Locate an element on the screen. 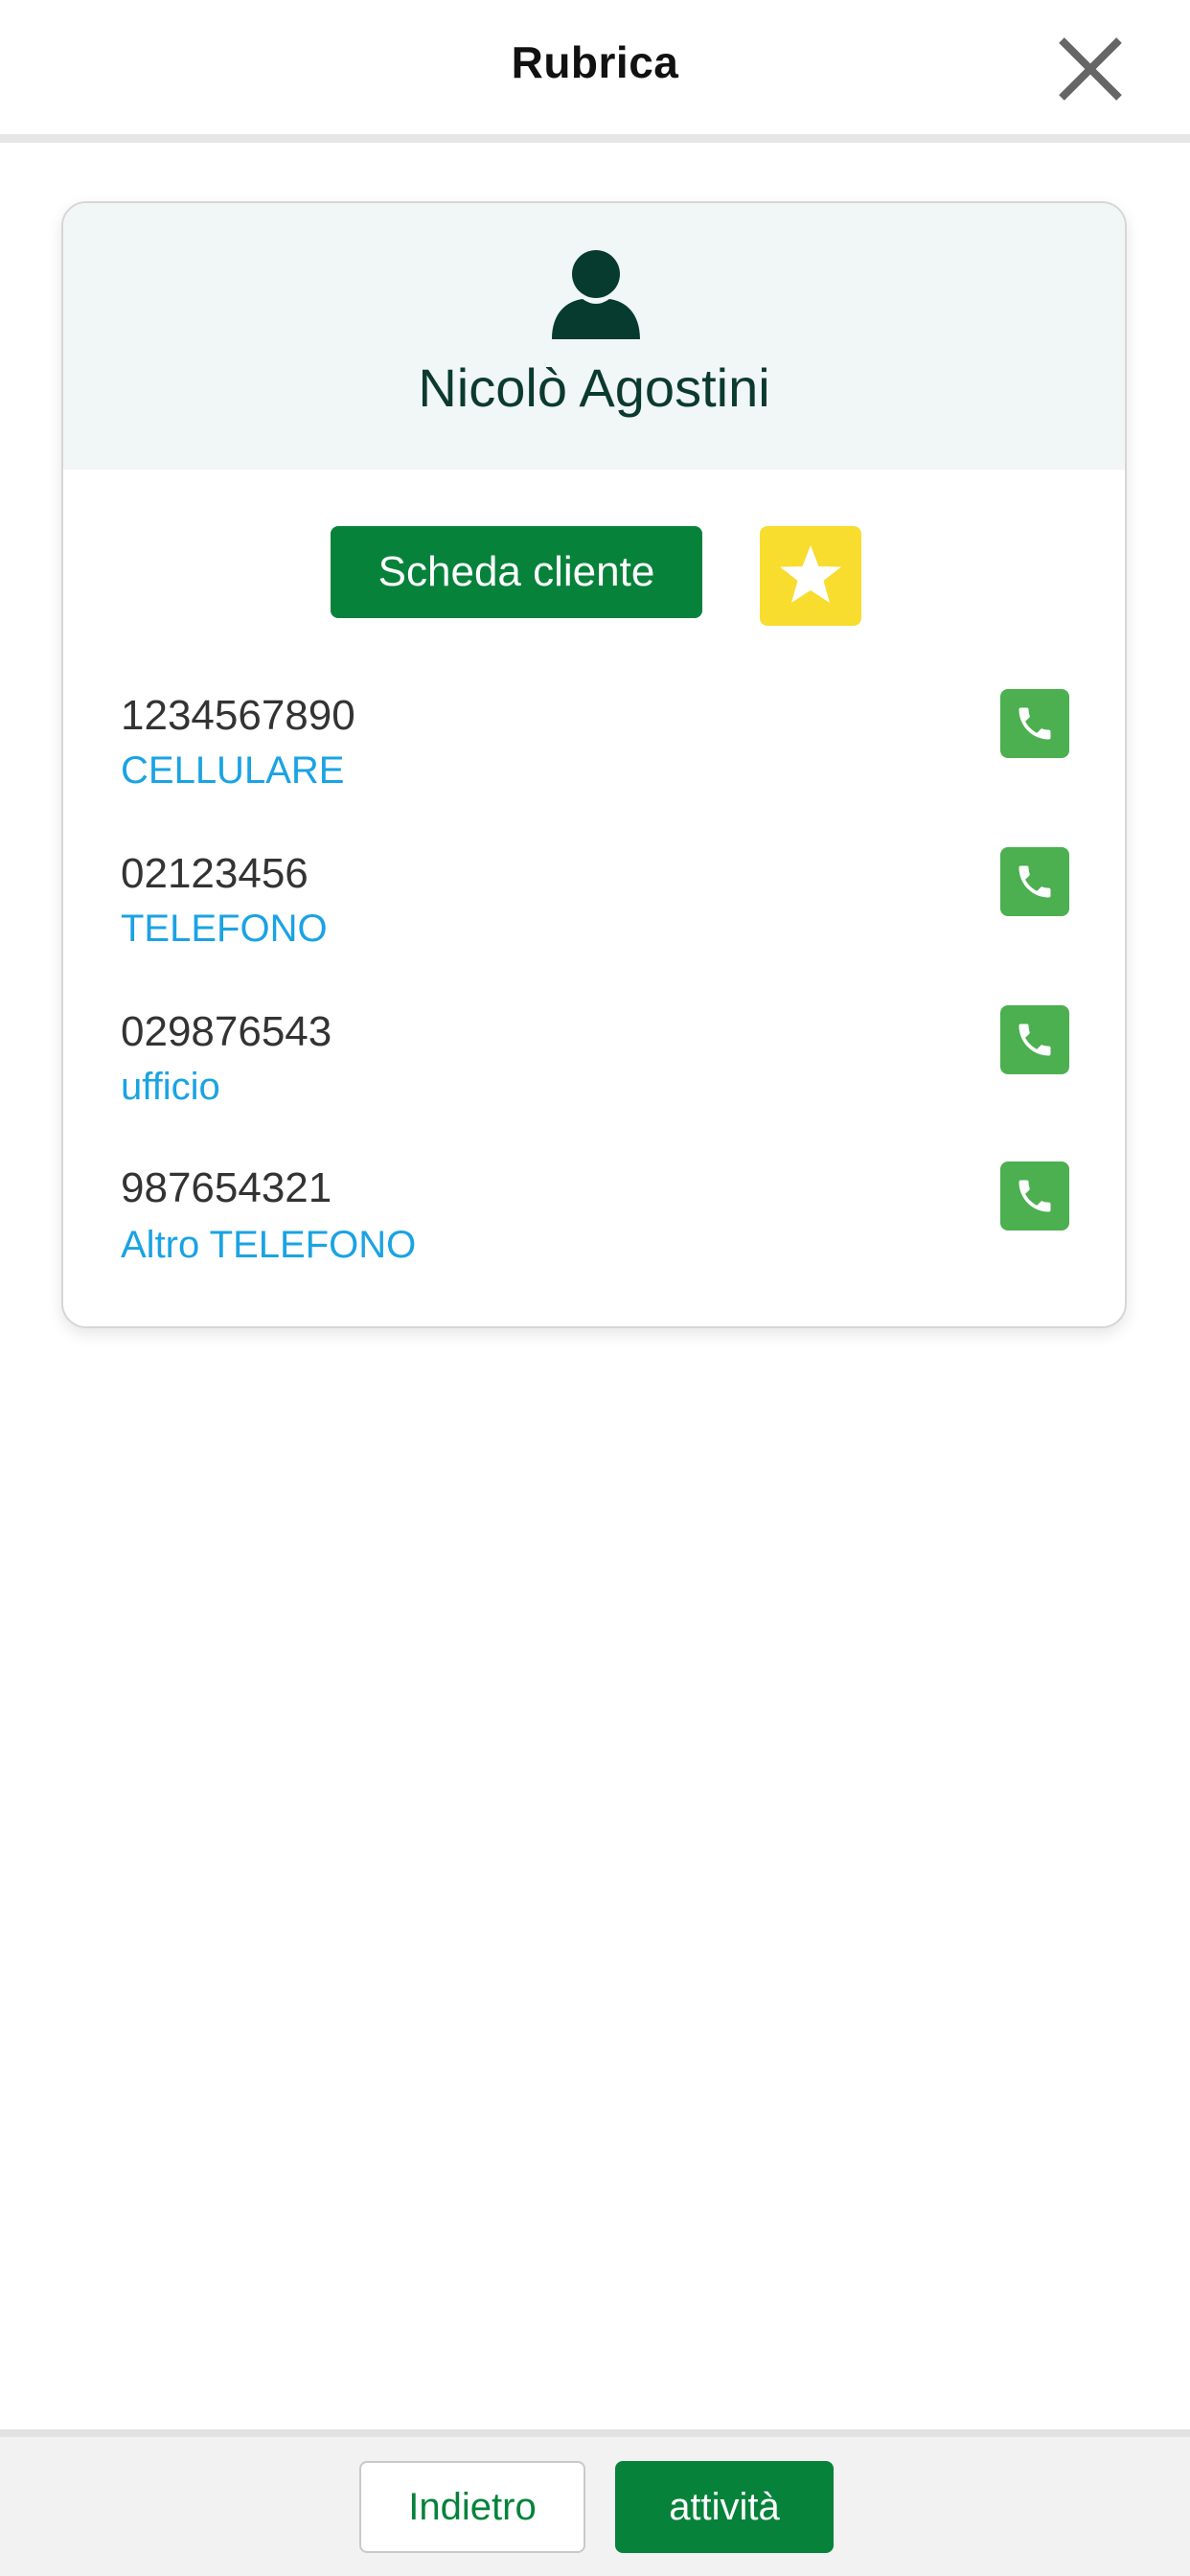 This screenshot has height=2576, width=1190. header-divider is located at coordinates (595, 138).